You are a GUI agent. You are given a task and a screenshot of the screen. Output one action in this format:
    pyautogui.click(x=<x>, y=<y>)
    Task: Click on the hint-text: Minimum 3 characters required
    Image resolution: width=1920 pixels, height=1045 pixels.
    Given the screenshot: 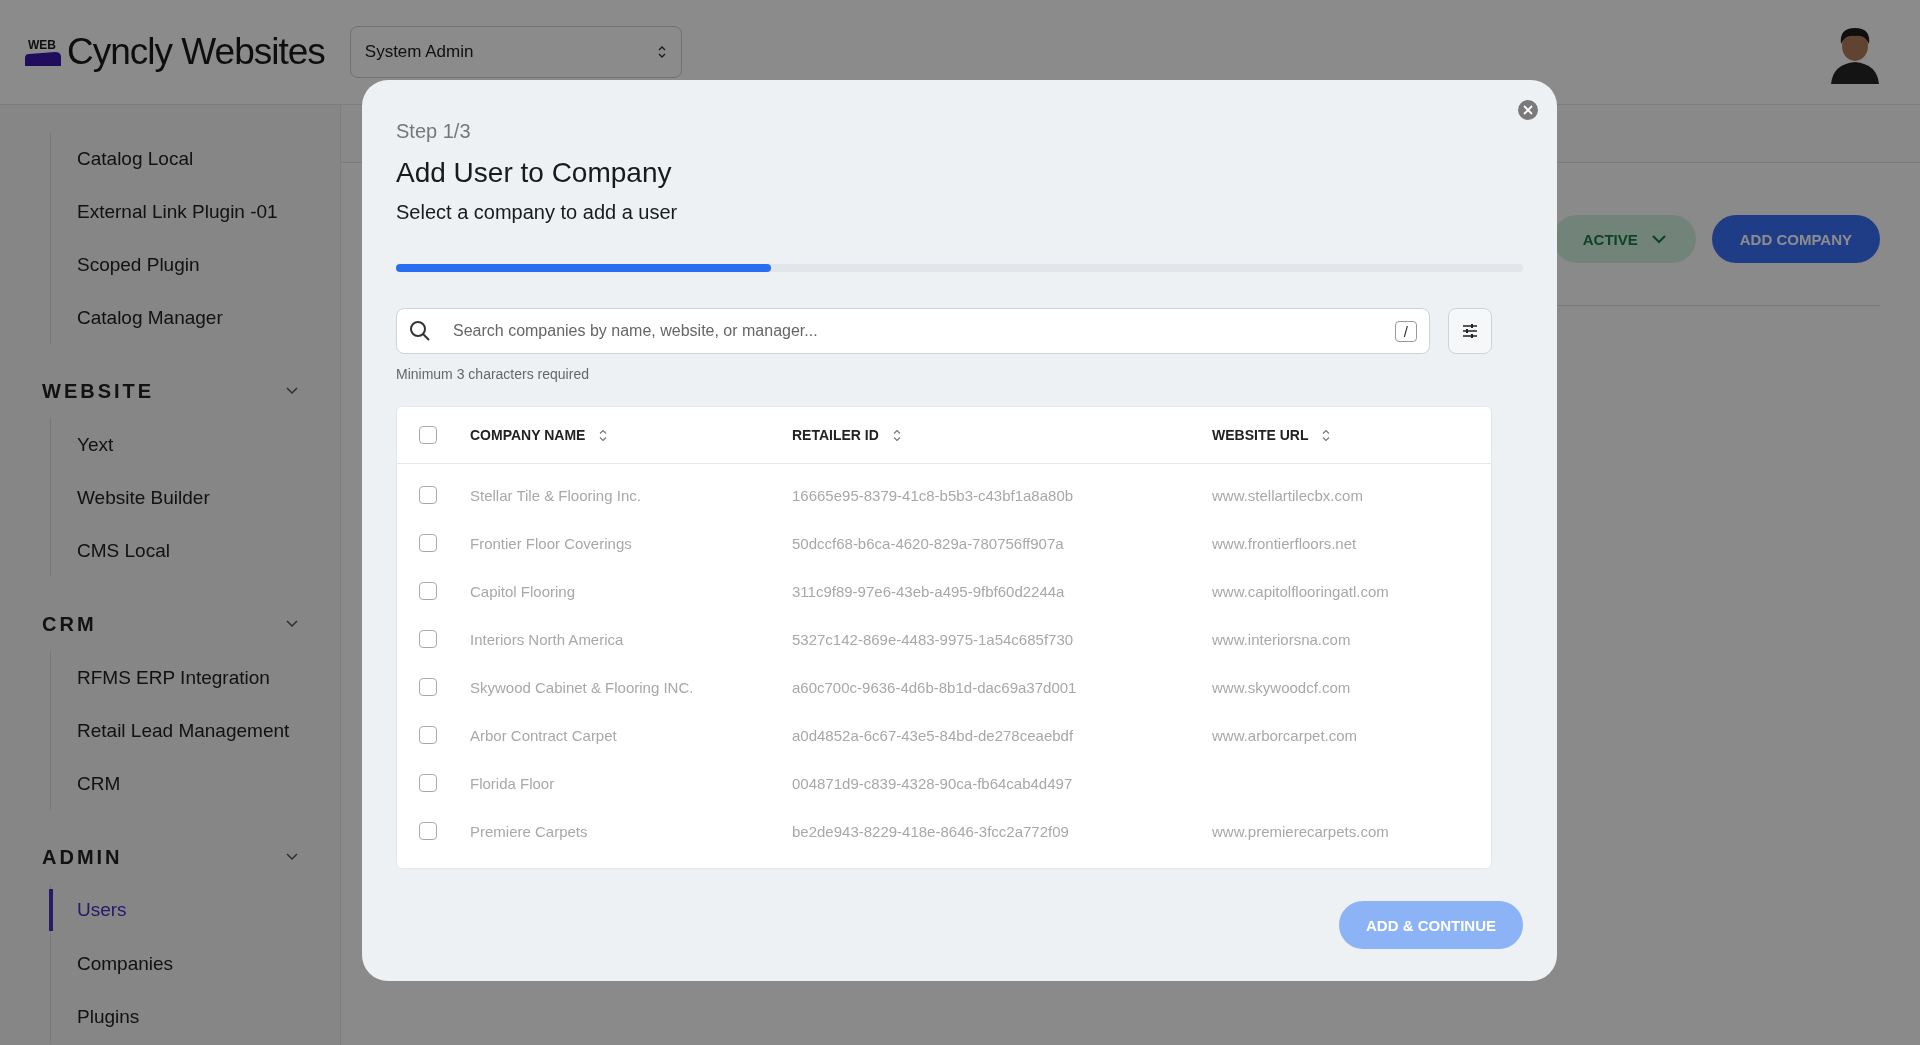 What is the action you would take?
    pyautogui.click(x=493, y=374)
    